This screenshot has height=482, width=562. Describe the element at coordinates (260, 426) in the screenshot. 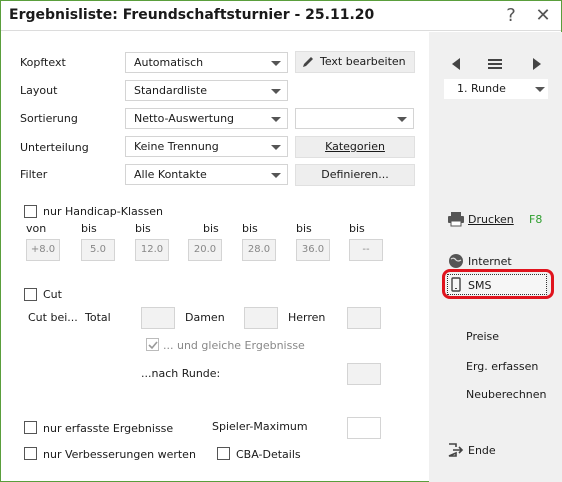

I see `spieler-maximum-label: Spieler-Maximum` at that location.